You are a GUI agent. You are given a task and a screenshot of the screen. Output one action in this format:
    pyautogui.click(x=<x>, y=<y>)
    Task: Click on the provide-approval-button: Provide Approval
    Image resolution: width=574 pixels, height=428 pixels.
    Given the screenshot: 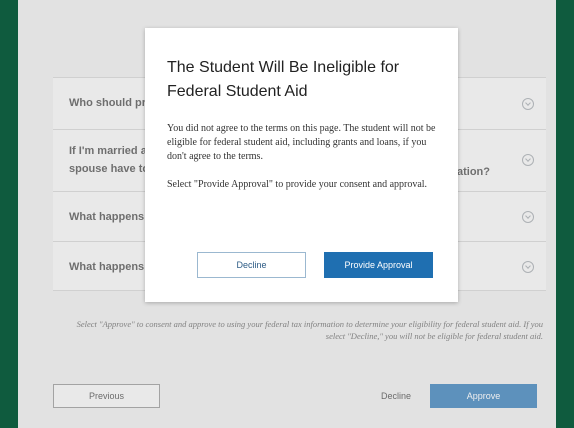 What is the action you would take?
    pyautogui.click(x=378, y=265)
    